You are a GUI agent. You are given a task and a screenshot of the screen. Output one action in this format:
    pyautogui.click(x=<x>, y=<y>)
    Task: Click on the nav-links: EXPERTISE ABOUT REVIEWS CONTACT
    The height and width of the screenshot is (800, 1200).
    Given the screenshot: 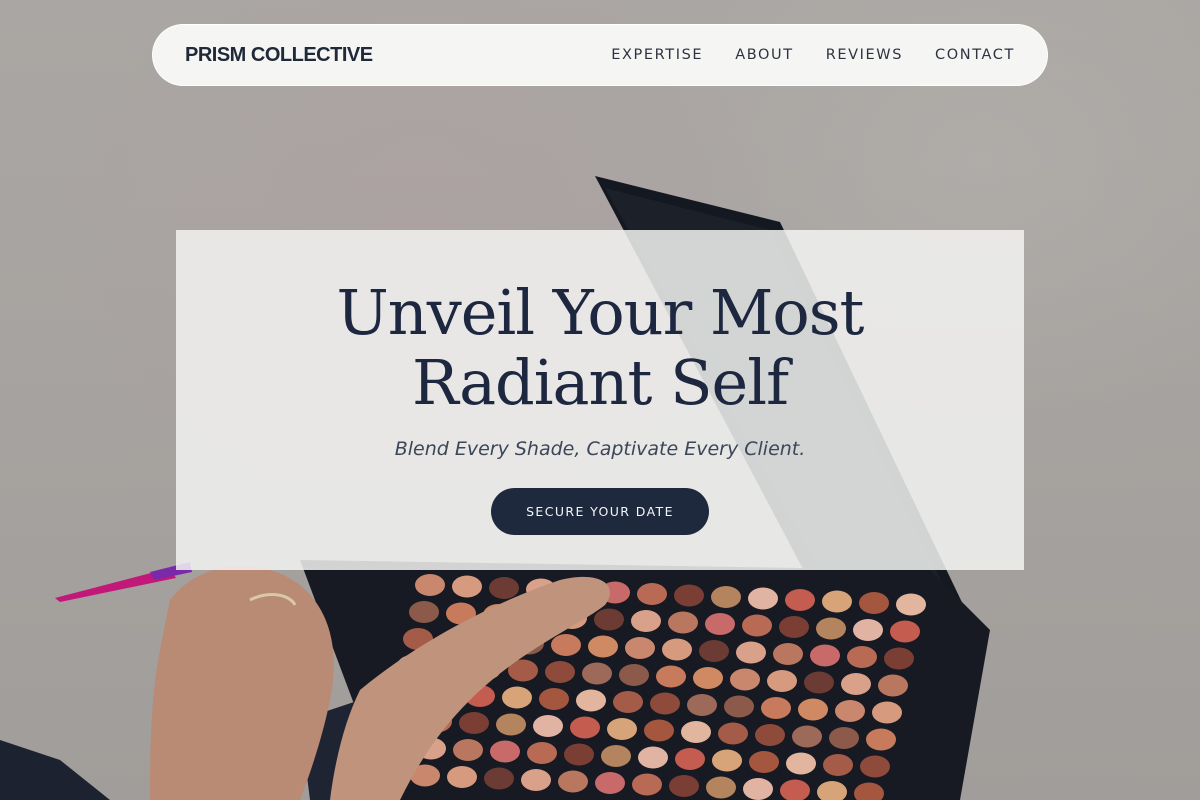 What is the action you would take?
    pyautogui.click(x=813, y=55)
    